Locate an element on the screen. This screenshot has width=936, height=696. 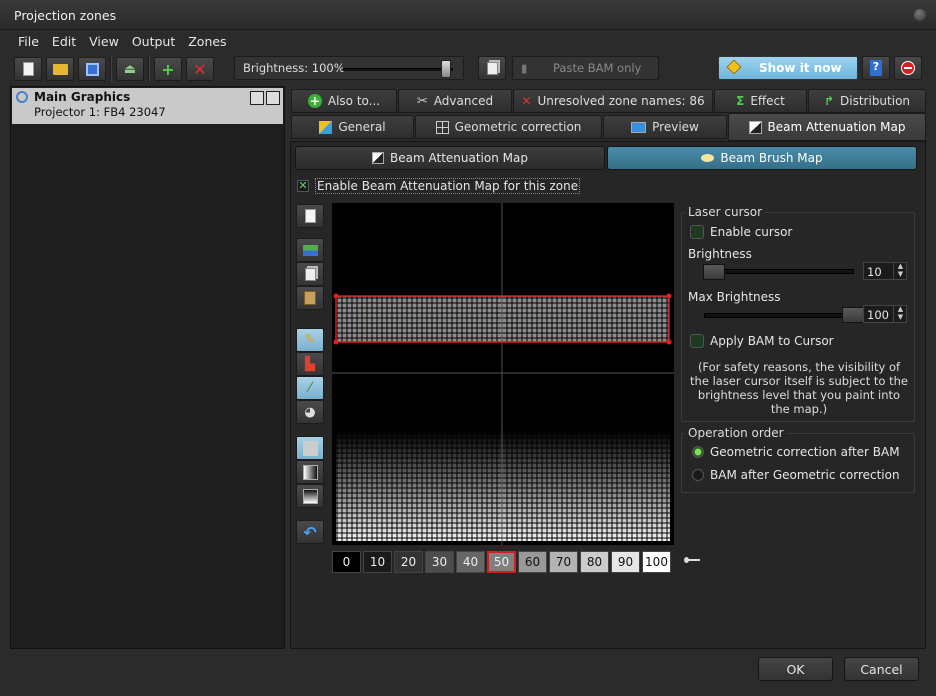
checkbox-icon: ✕ is located at coordinates (303, 186).